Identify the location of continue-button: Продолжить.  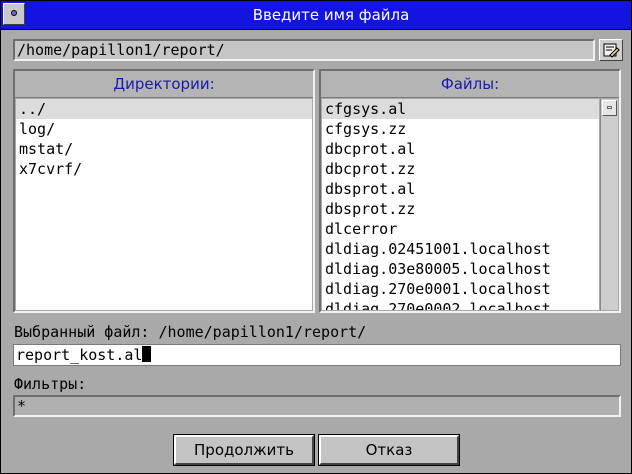
(244, 450).